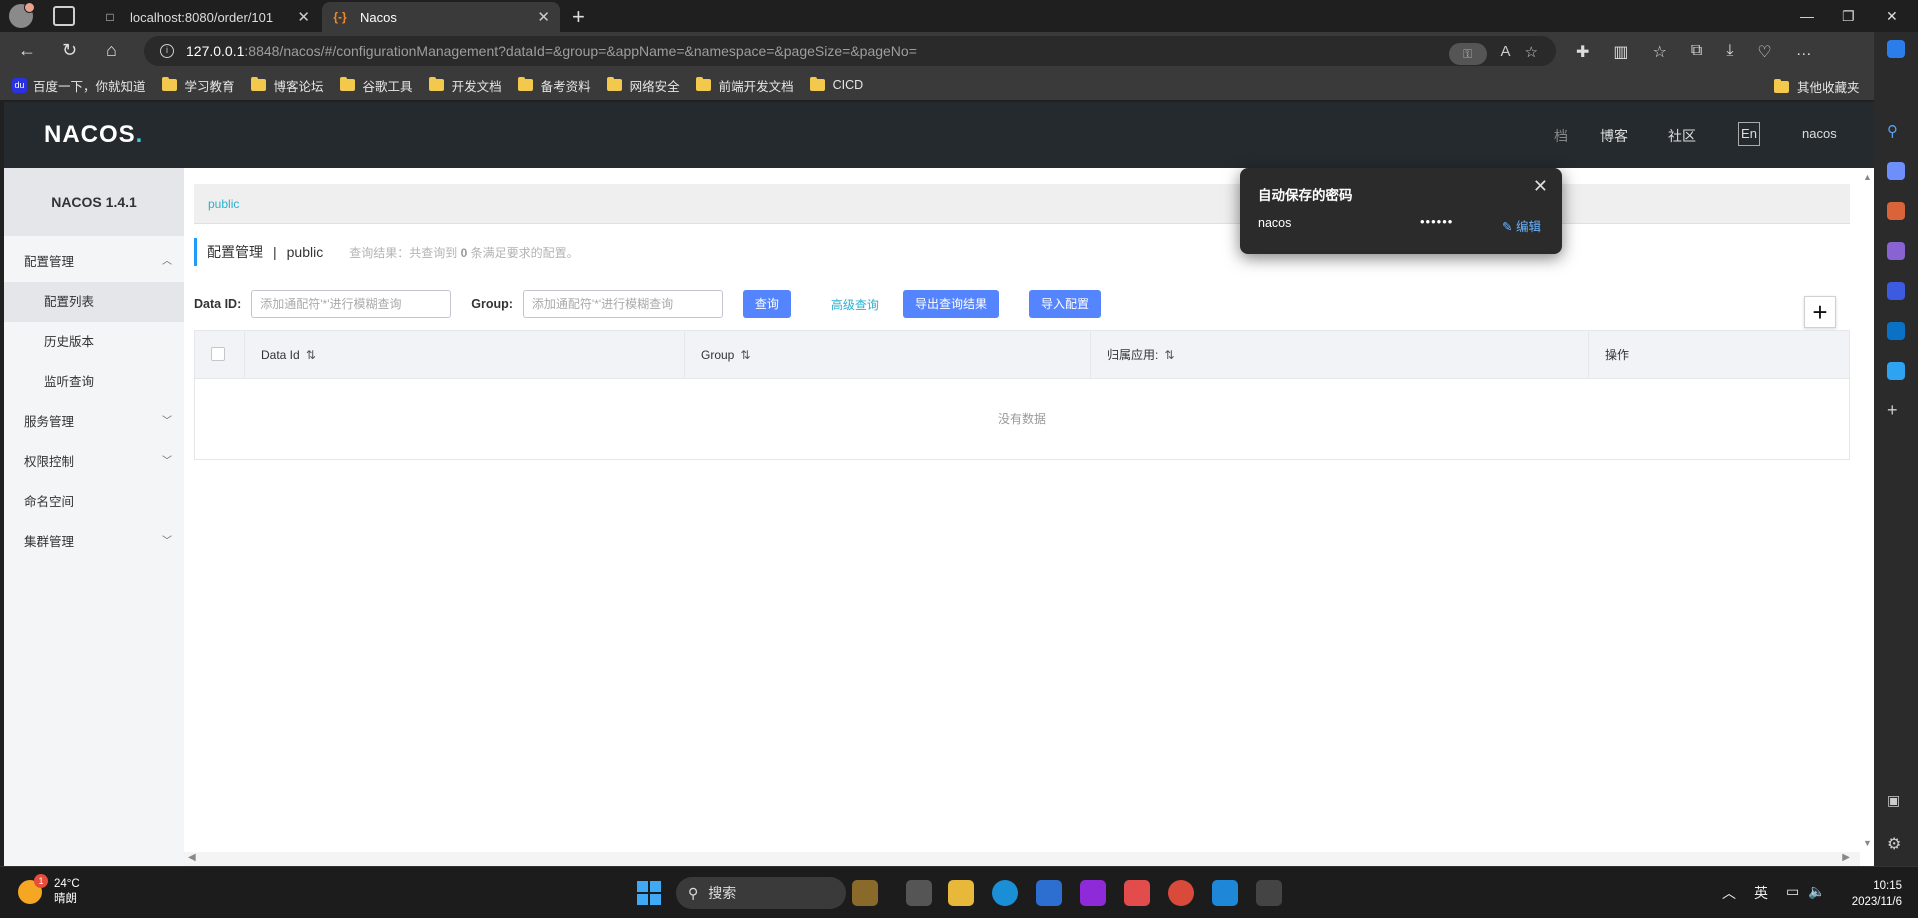 The width and height of the screenshot is (1918, 918). What do you see at coordinates (49, 890) in the screenshot?
I see `weather-widget: 1 24°C 晴朗` at bounding box center [49, 890].